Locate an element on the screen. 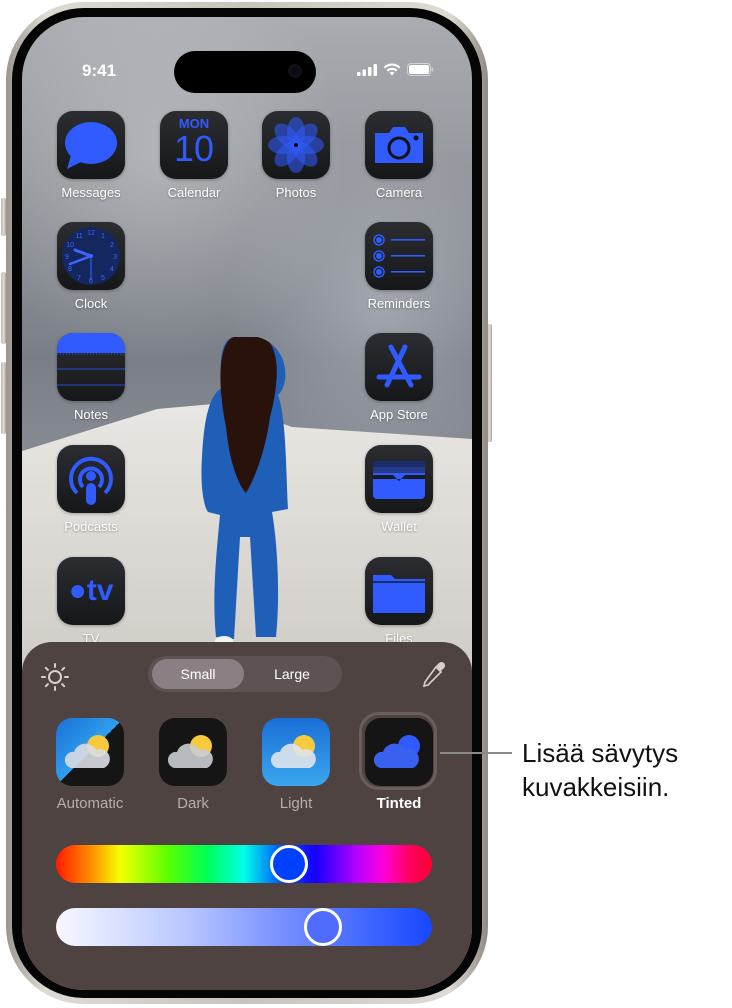 The width and height of the screenshot is (732, 1008). camera-icon is located at coordinates (399, 145).